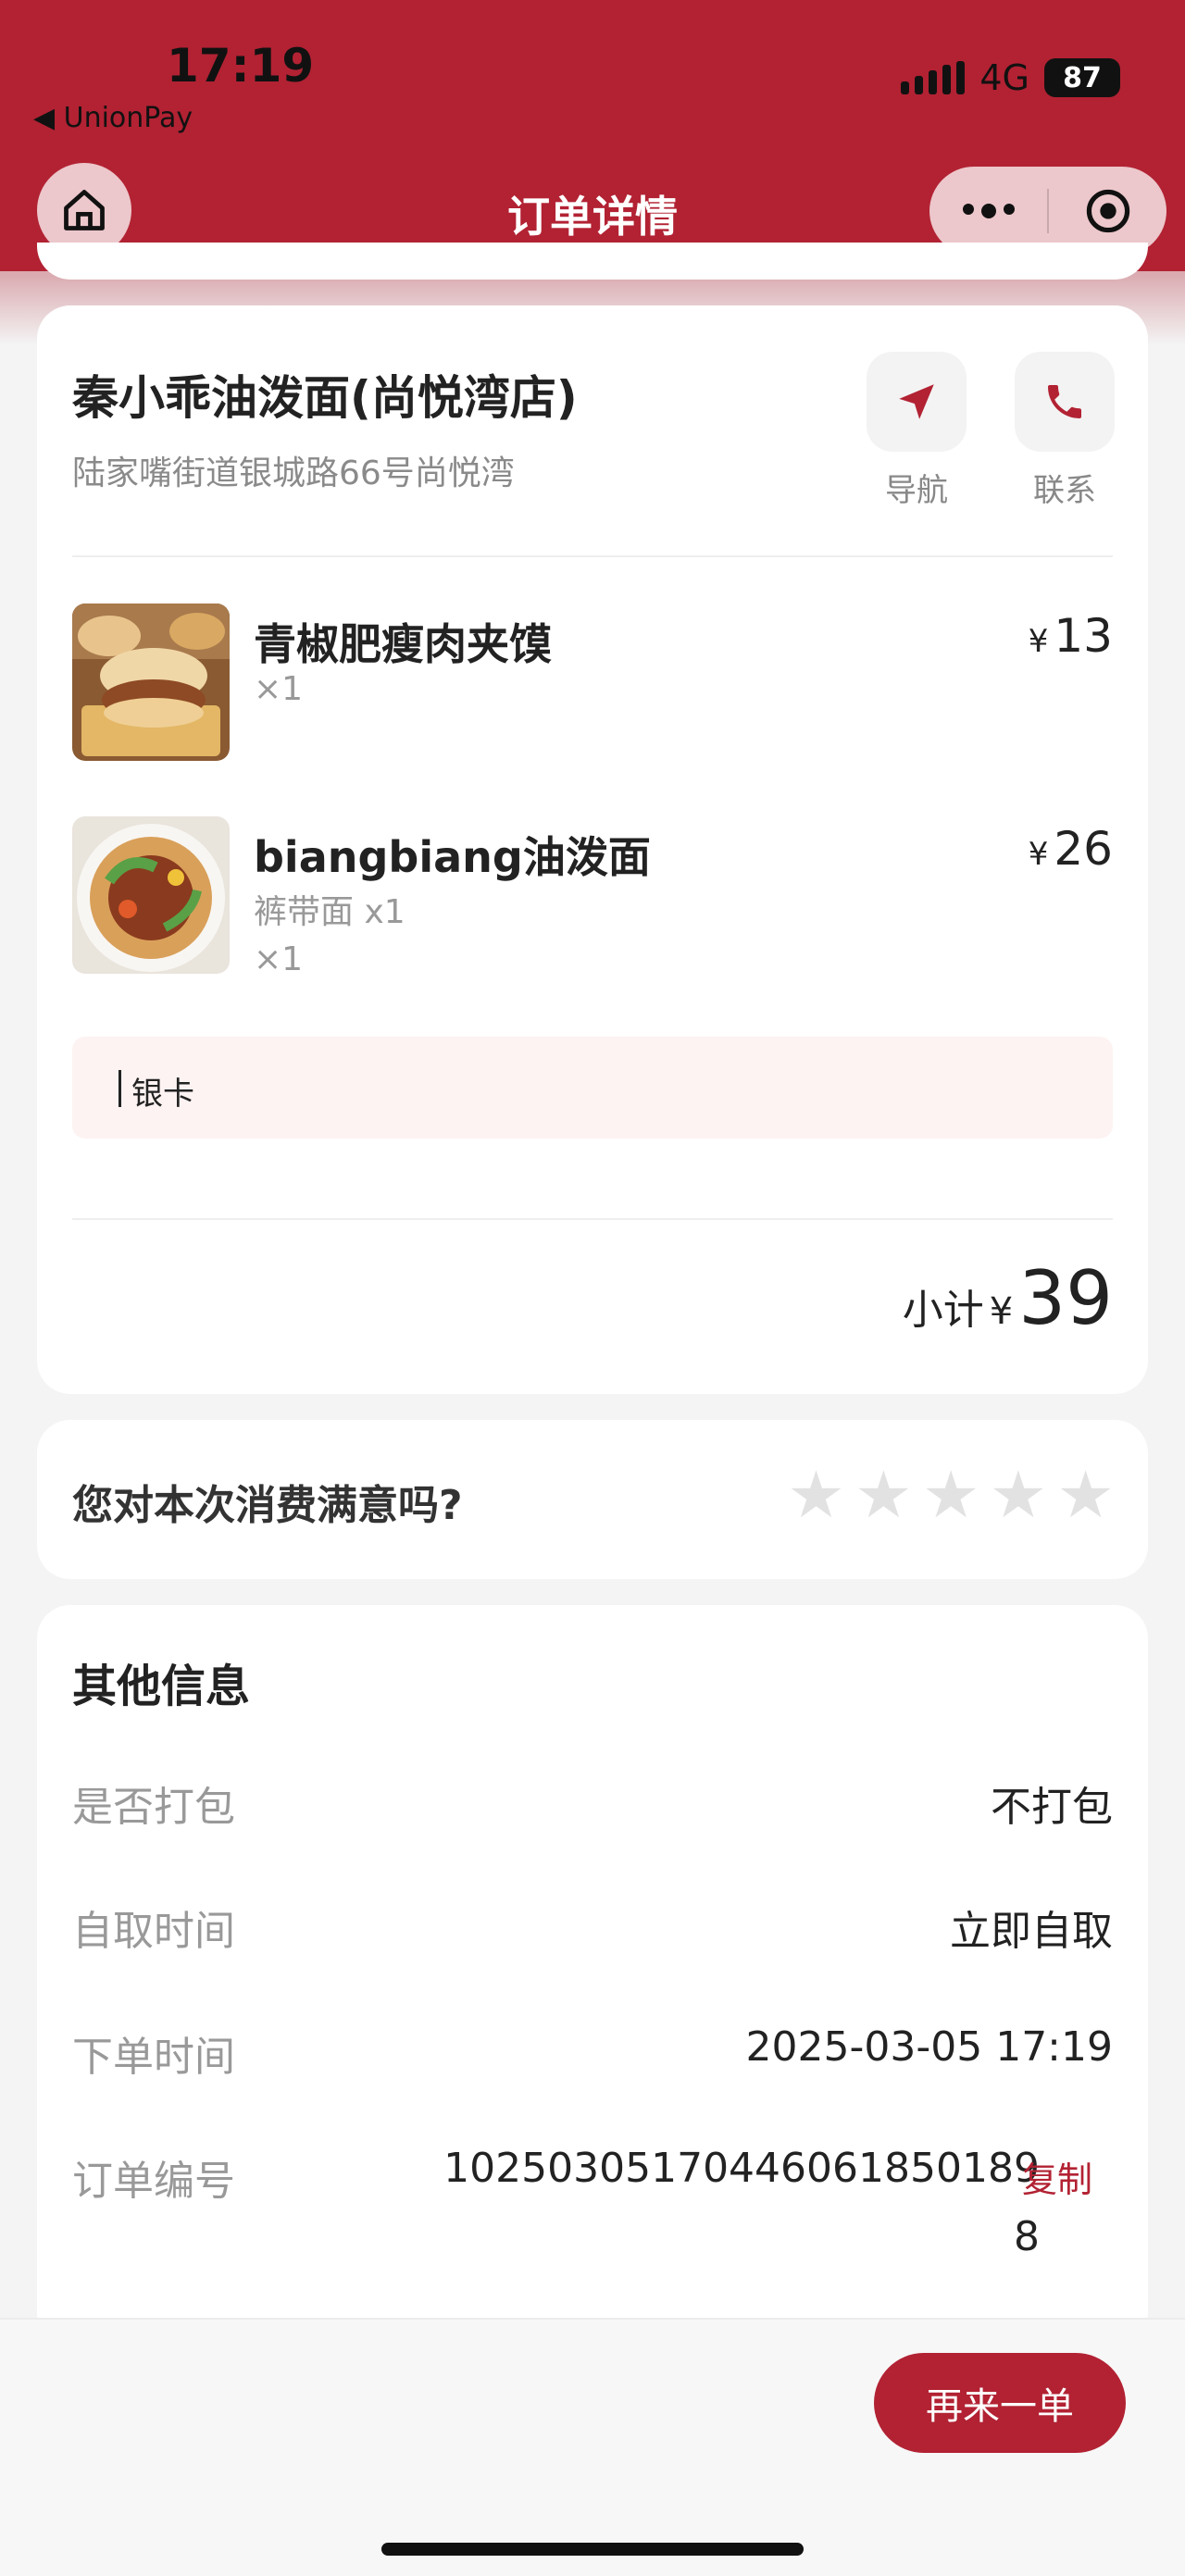 The width and height of the screenshot is (1185, 2576). I want to click on order-number-label: 订单编号, so click(153, 2181).